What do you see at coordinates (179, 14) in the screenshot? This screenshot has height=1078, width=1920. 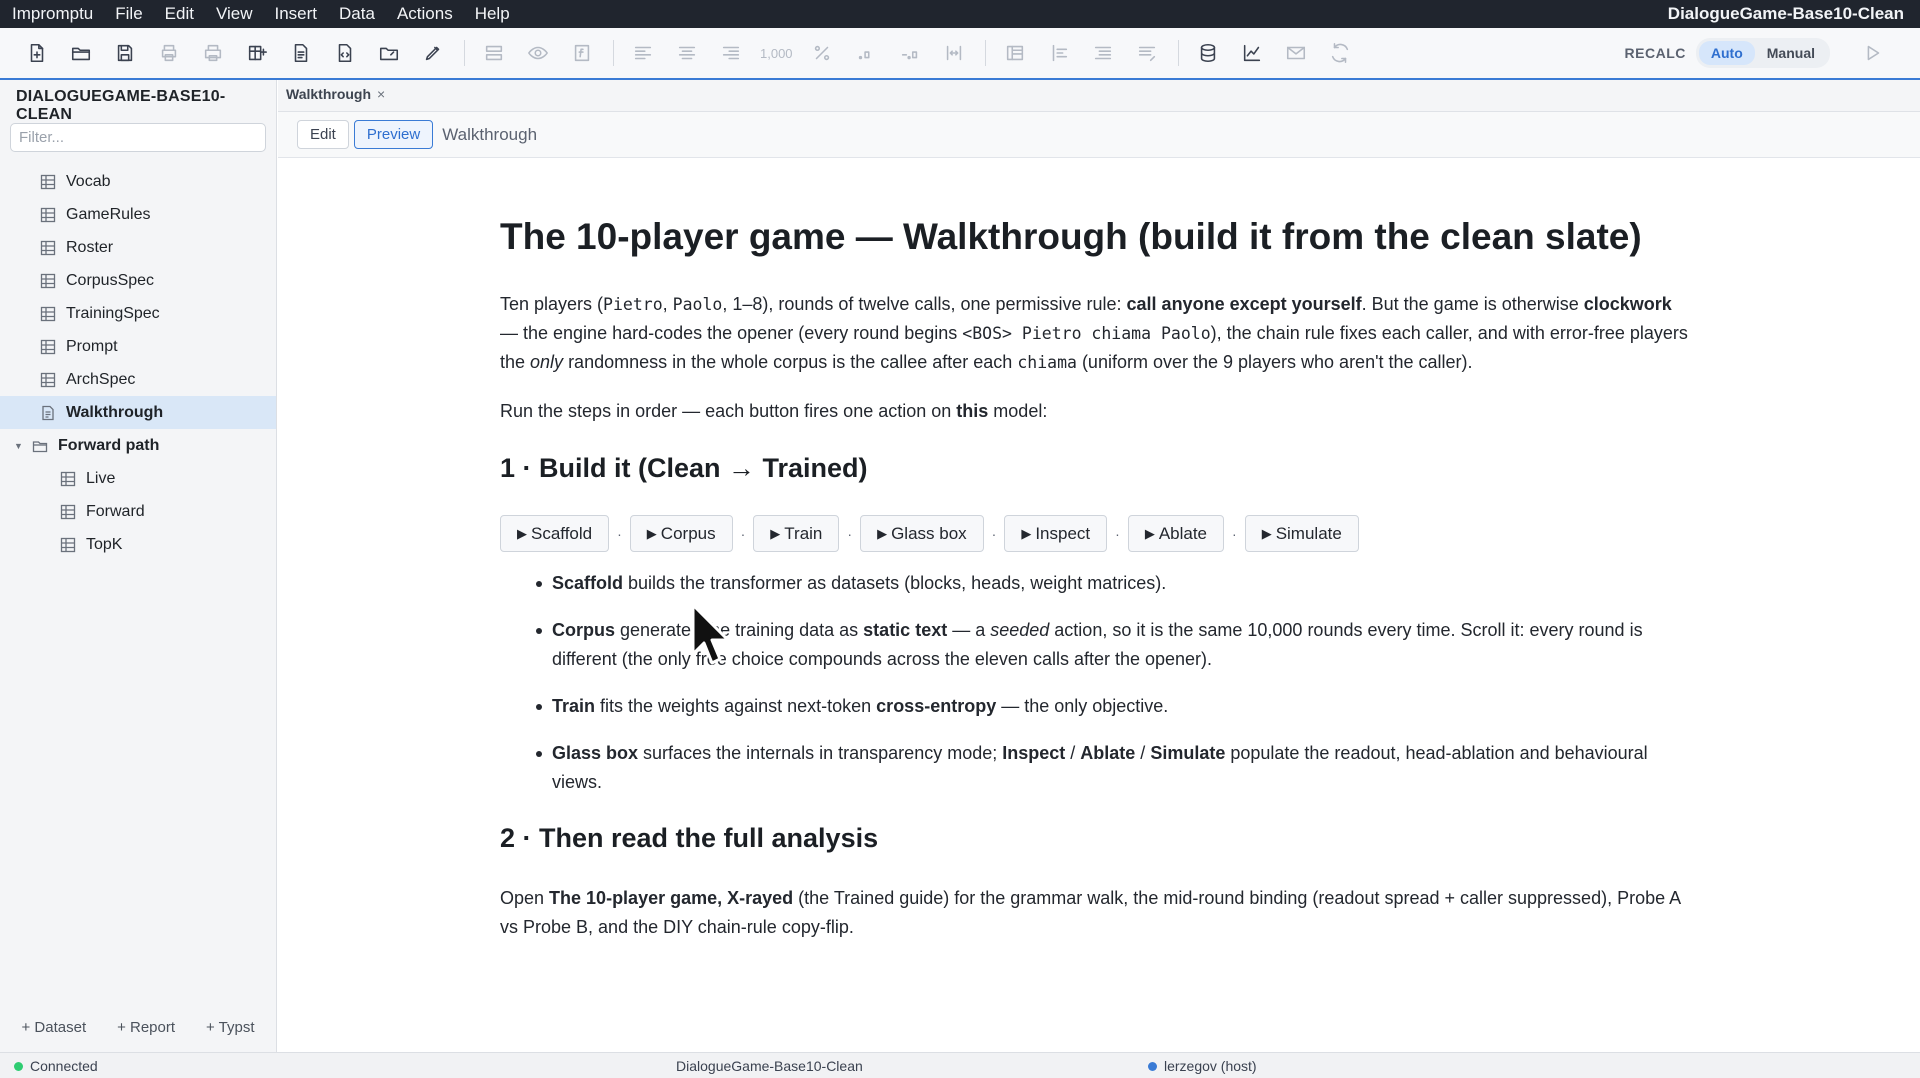 I see `menu-edit: Edit` at bounding box center [179, 14].